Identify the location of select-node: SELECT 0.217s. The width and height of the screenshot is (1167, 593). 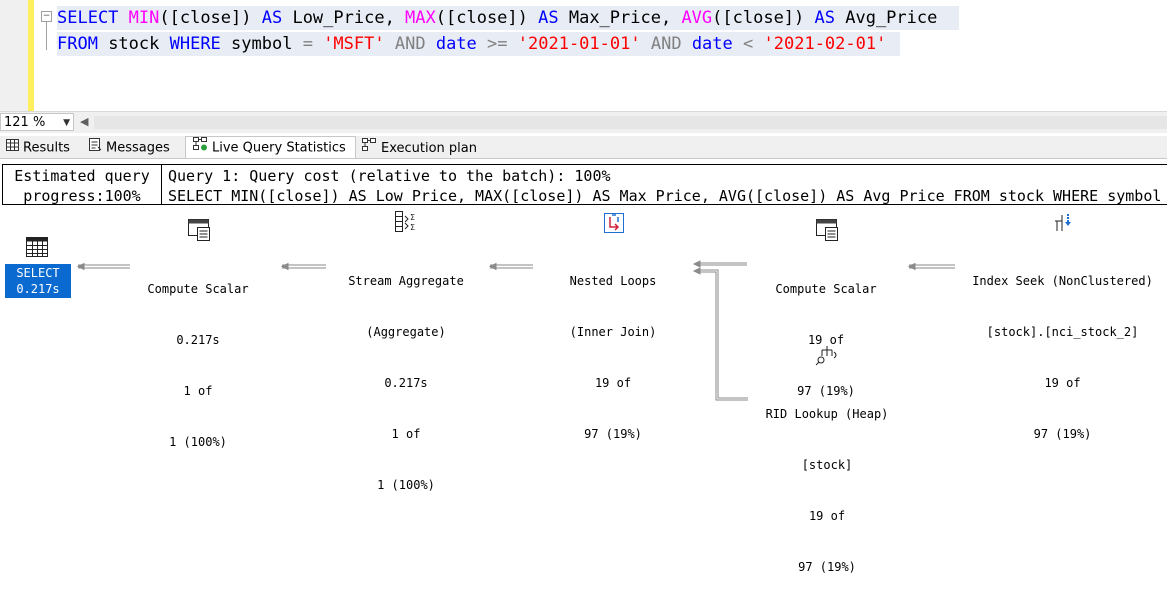
(38, 281).